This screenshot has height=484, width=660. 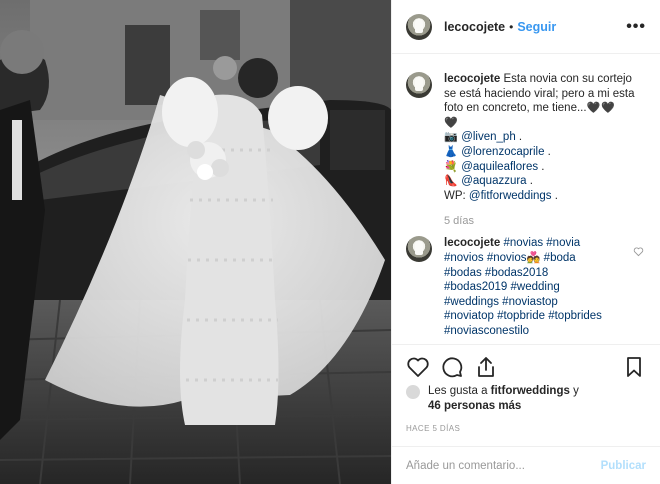 I want to click on wp-suffix: ., so click(x=554, y=195).